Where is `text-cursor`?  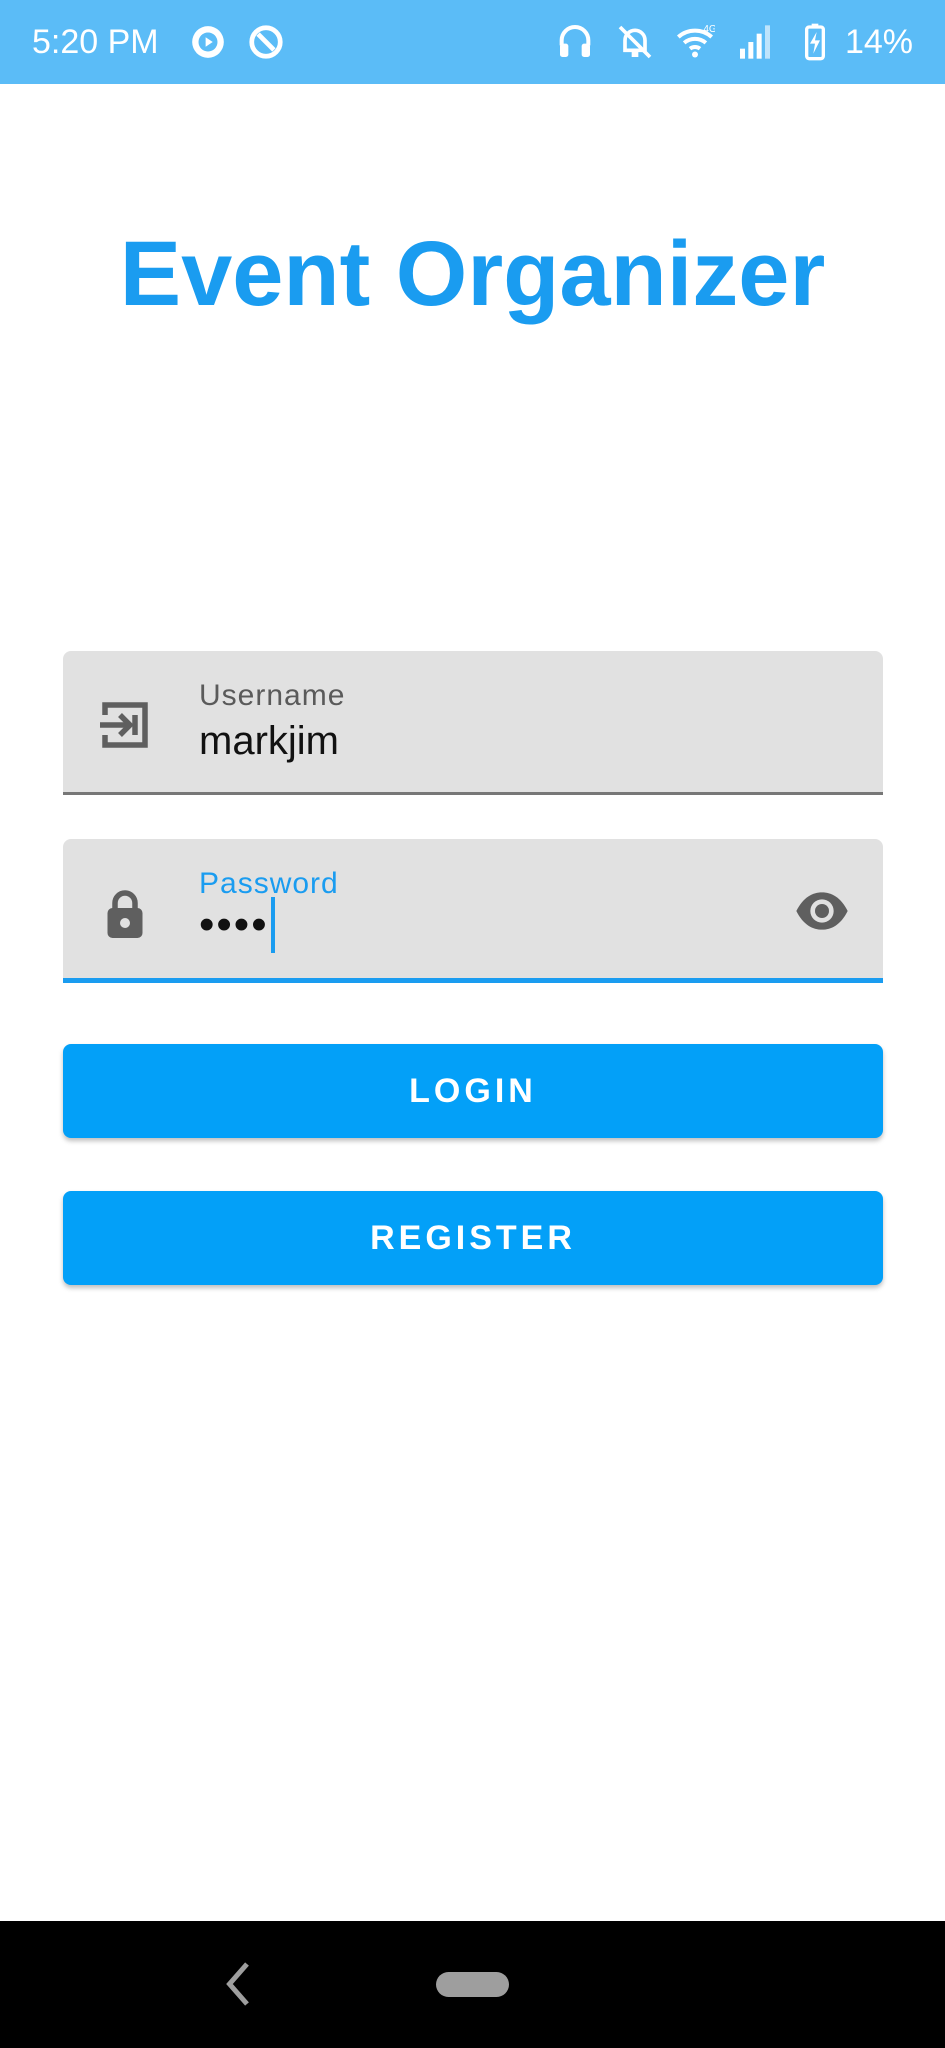 text-cursor is located at coordinates (272, 925).